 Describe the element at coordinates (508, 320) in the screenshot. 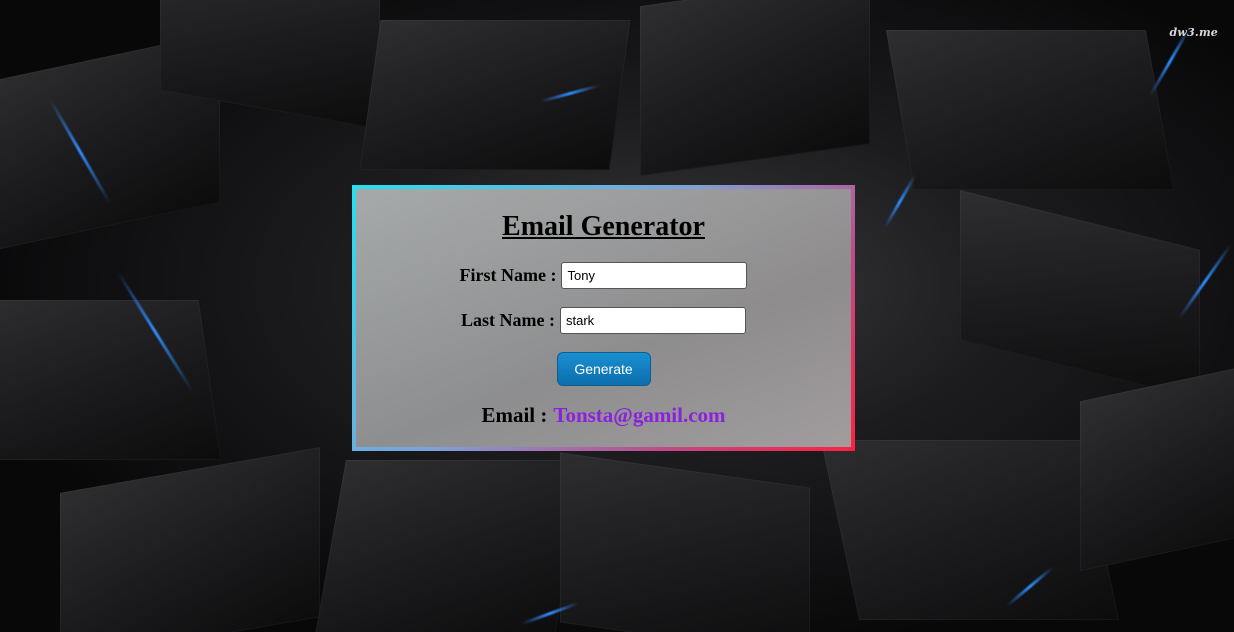

I see `last-name-label: Last Name :` at that location.